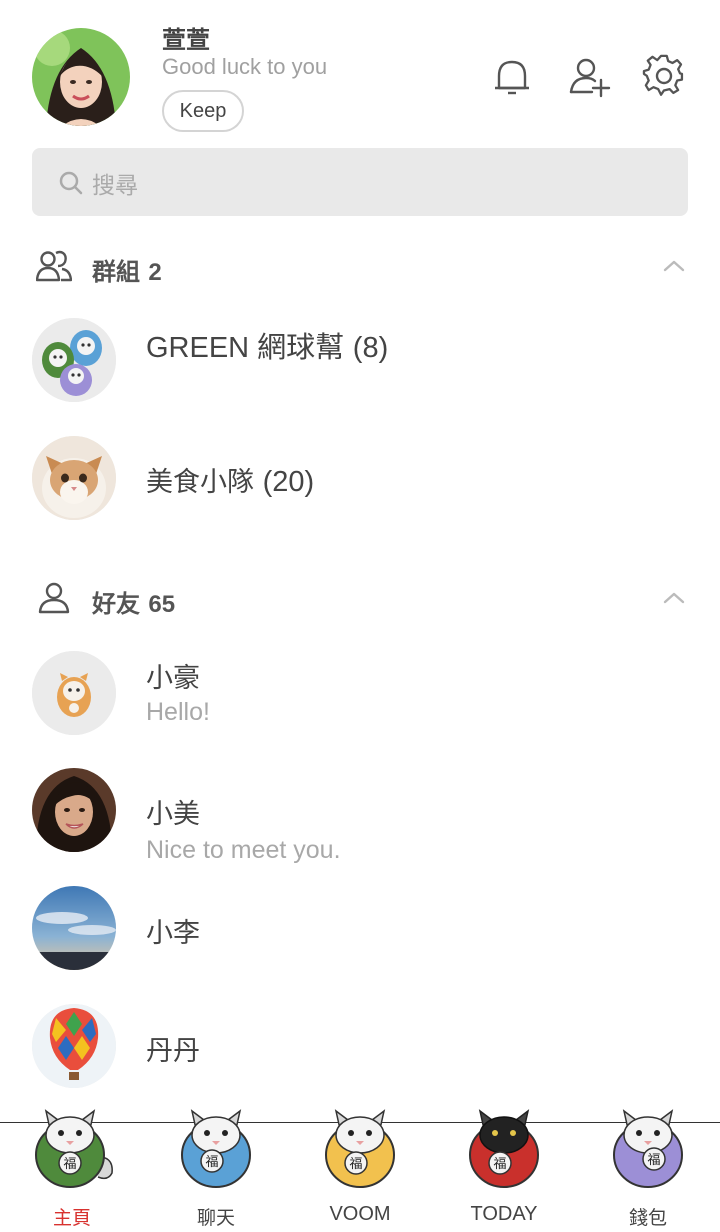 This screenshot has height=1232, width=720. I want to click on tab-chat: 福 聊天, so click(216, 1170).